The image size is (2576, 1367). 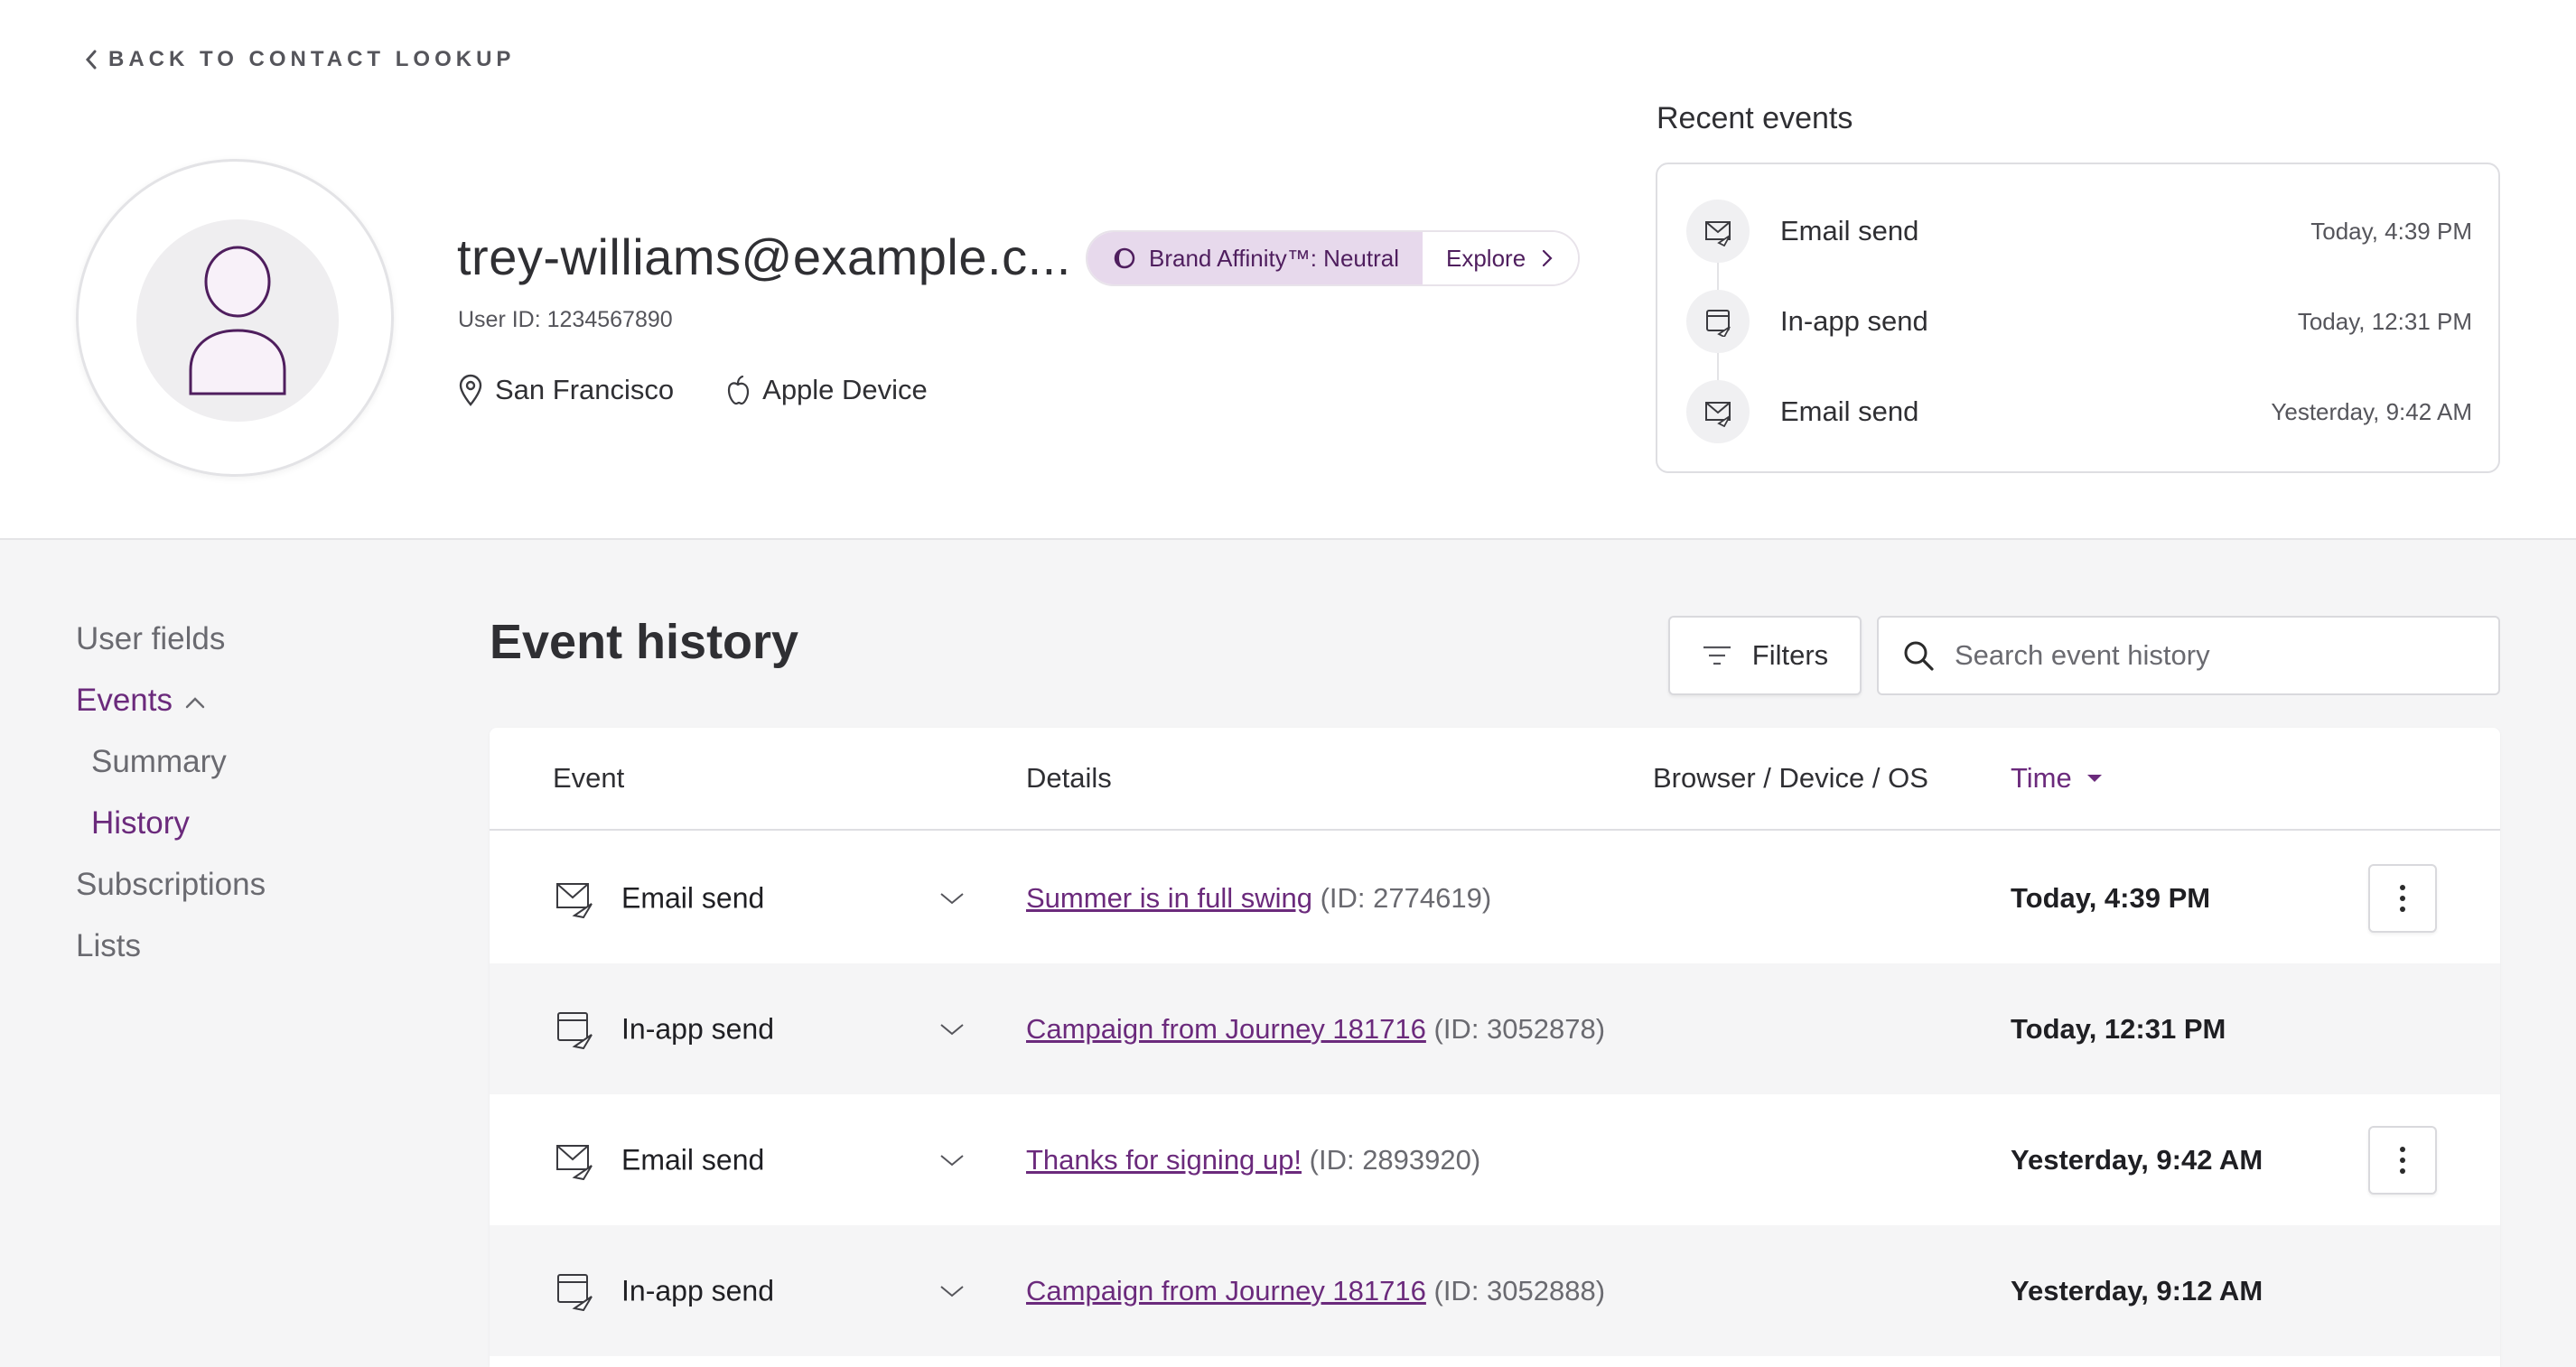 I want to click on event-details: Summer is in full swing (ID: 2774619), so click(x=1258, y=898).